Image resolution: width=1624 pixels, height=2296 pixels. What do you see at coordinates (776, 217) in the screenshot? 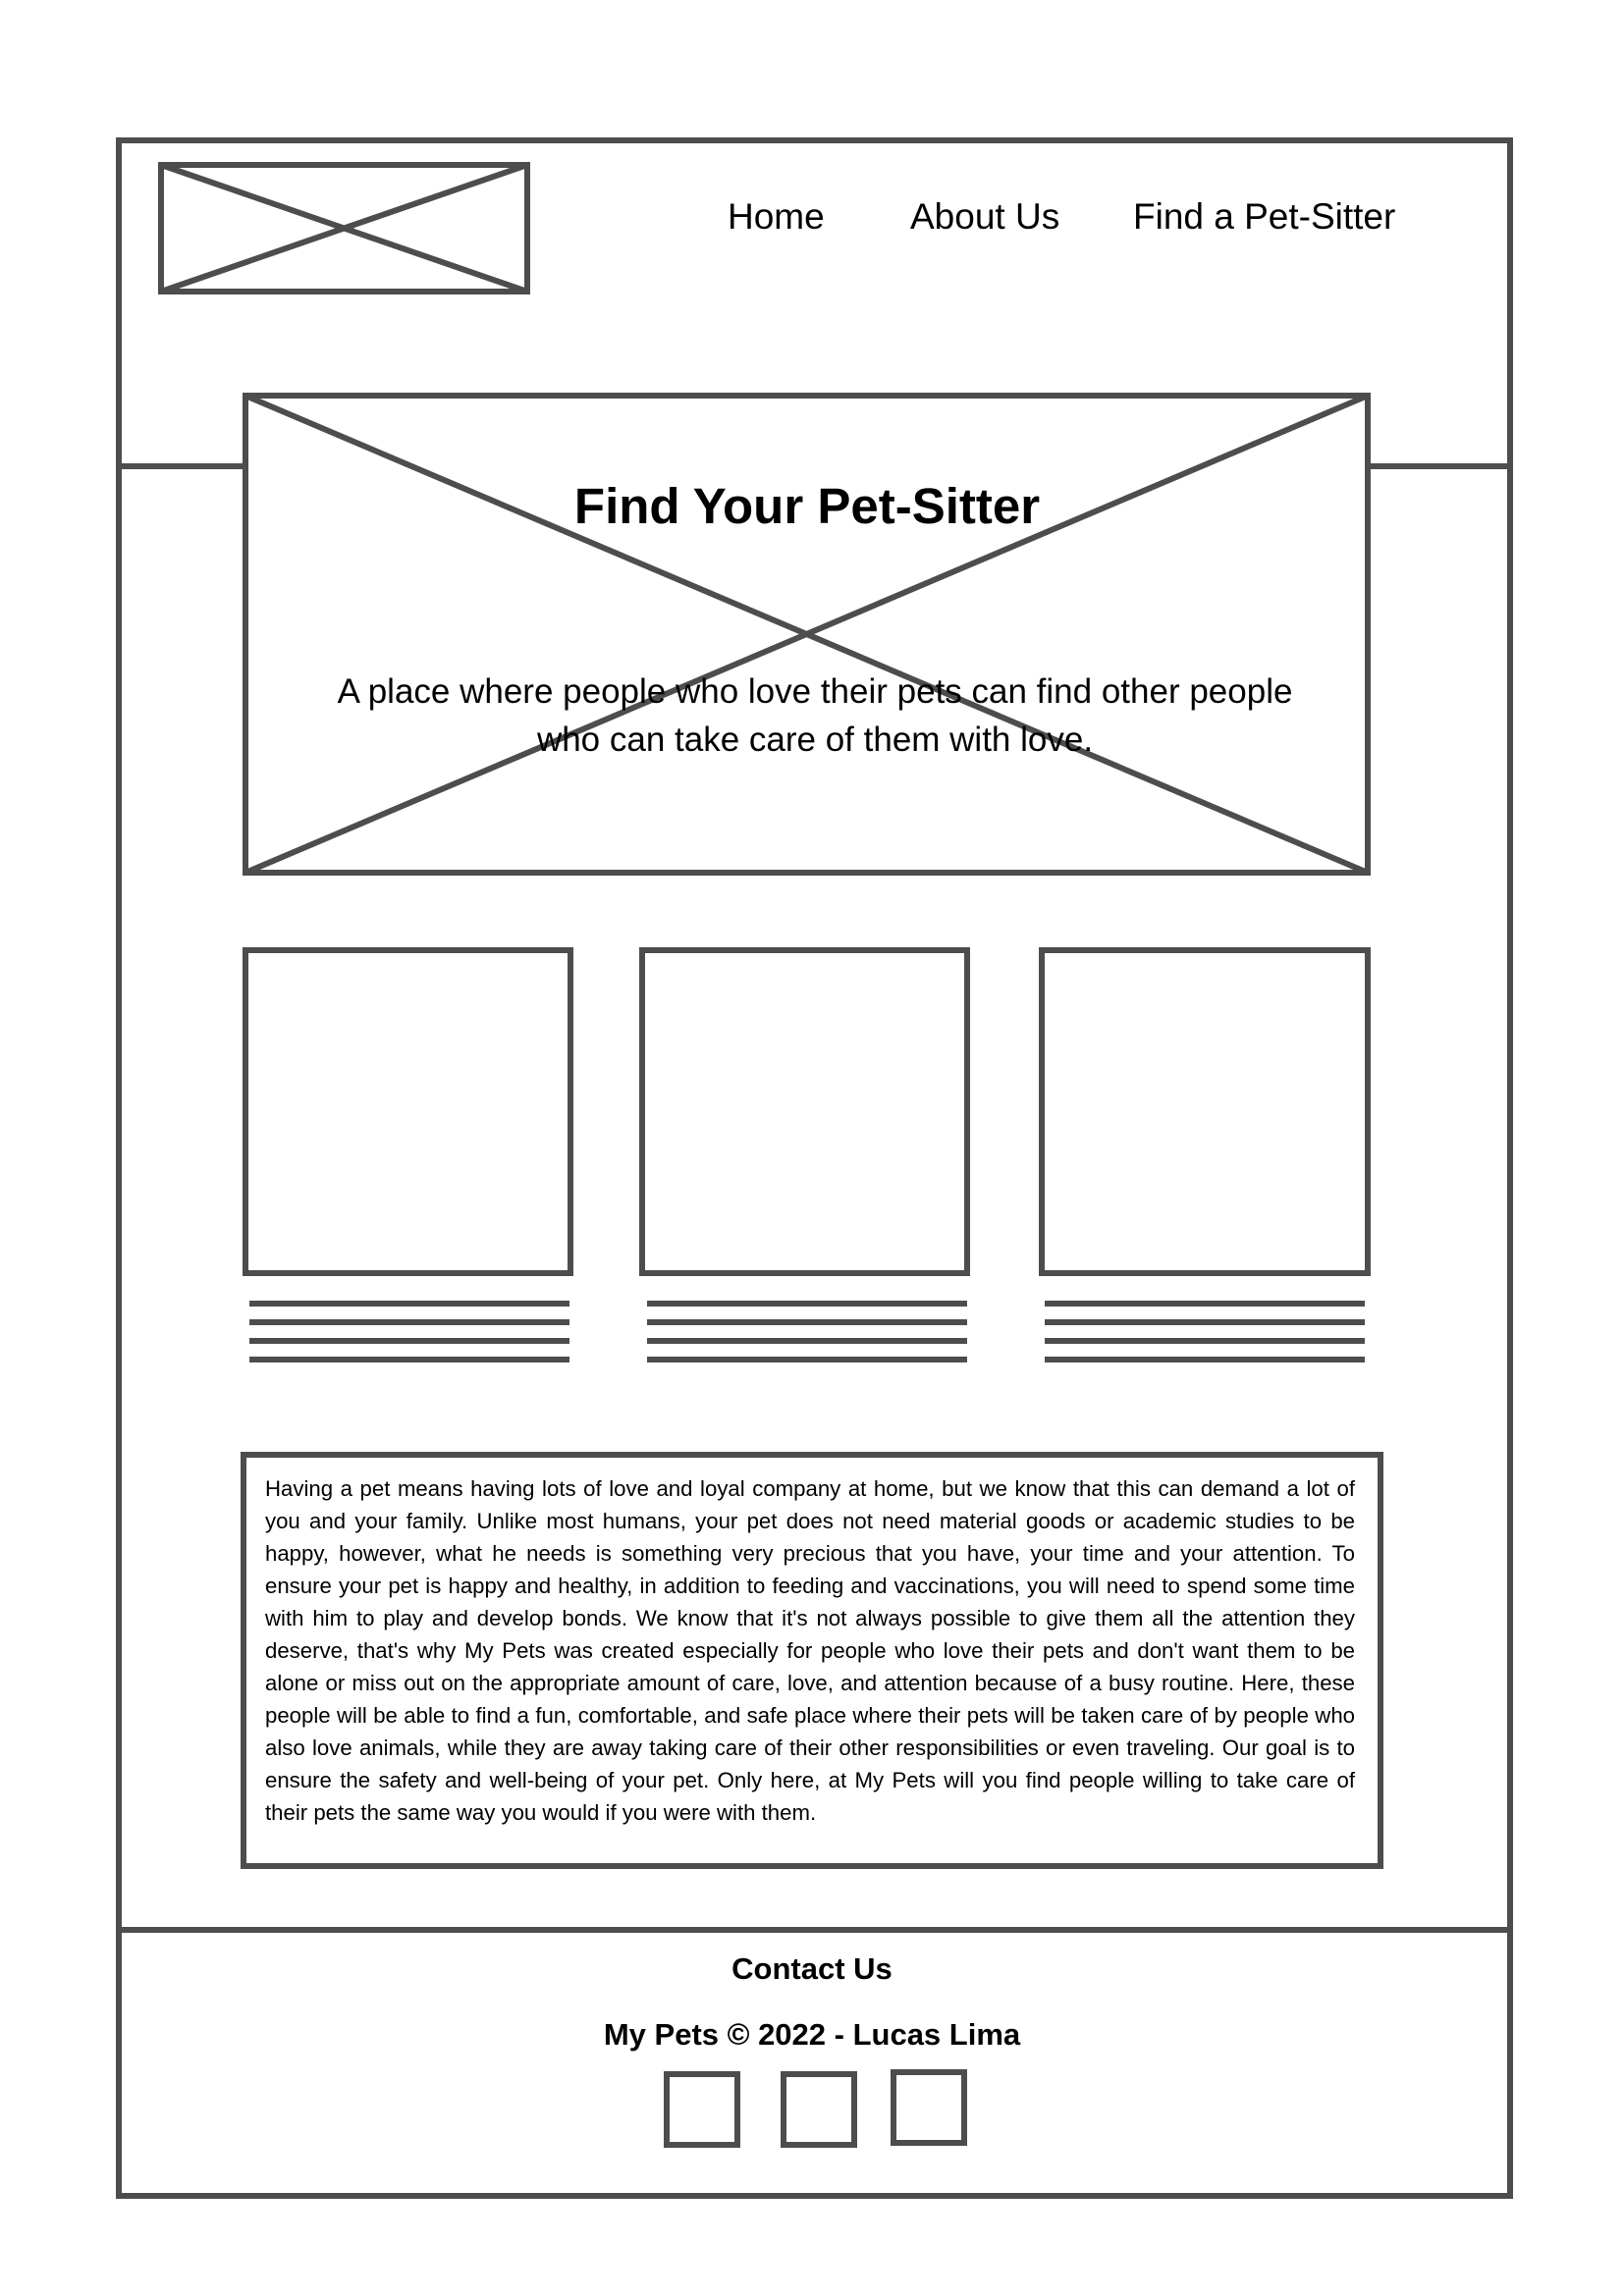
I see `nav-home: Home` at bounding box center [776, 217].